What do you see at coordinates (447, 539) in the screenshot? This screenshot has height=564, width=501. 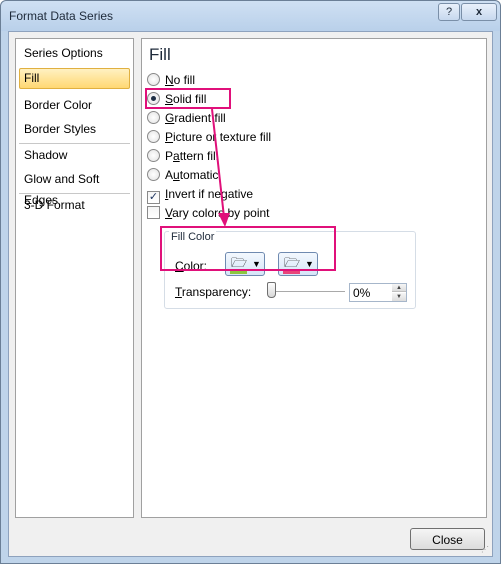 I see `close-button: Close` at bounding box center [447, 539].